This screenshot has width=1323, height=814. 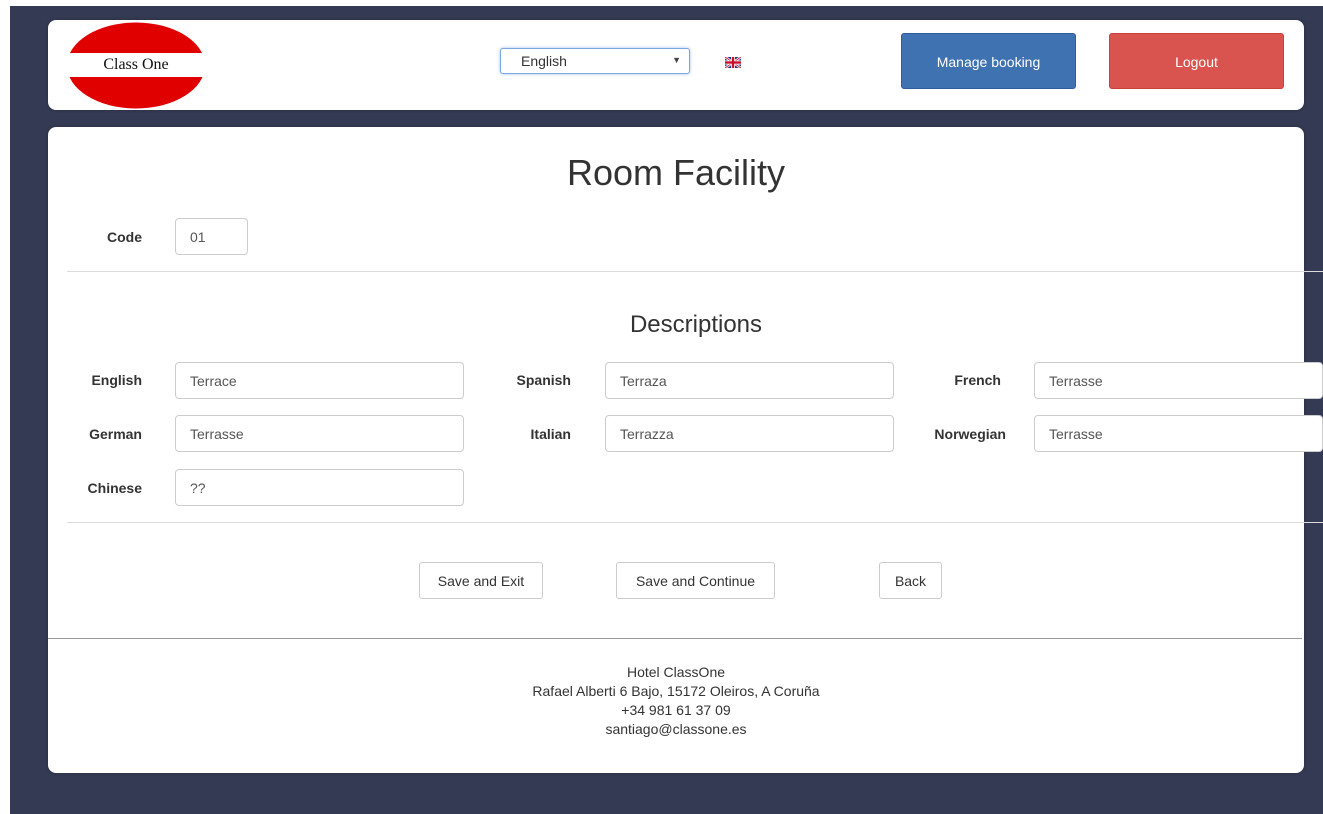 I want to click on norwegian-label: Norwegian, so click(x=970, y=434).